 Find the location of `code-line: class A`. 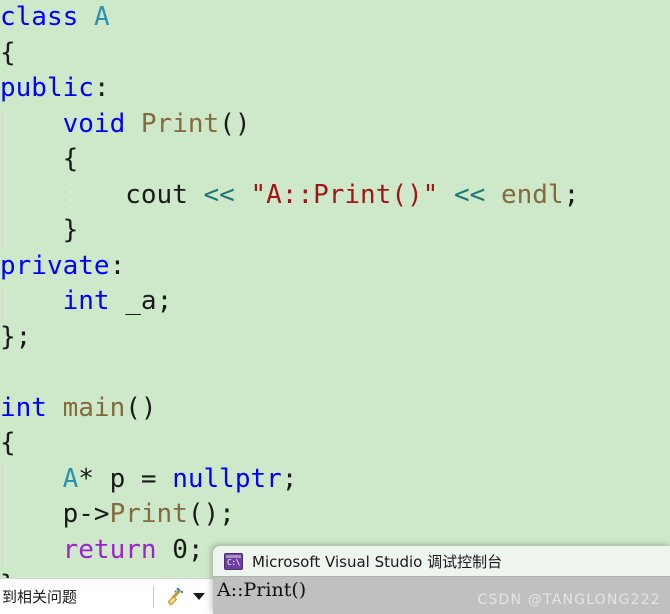

code-line: class A is located at coordinates (289, 18).